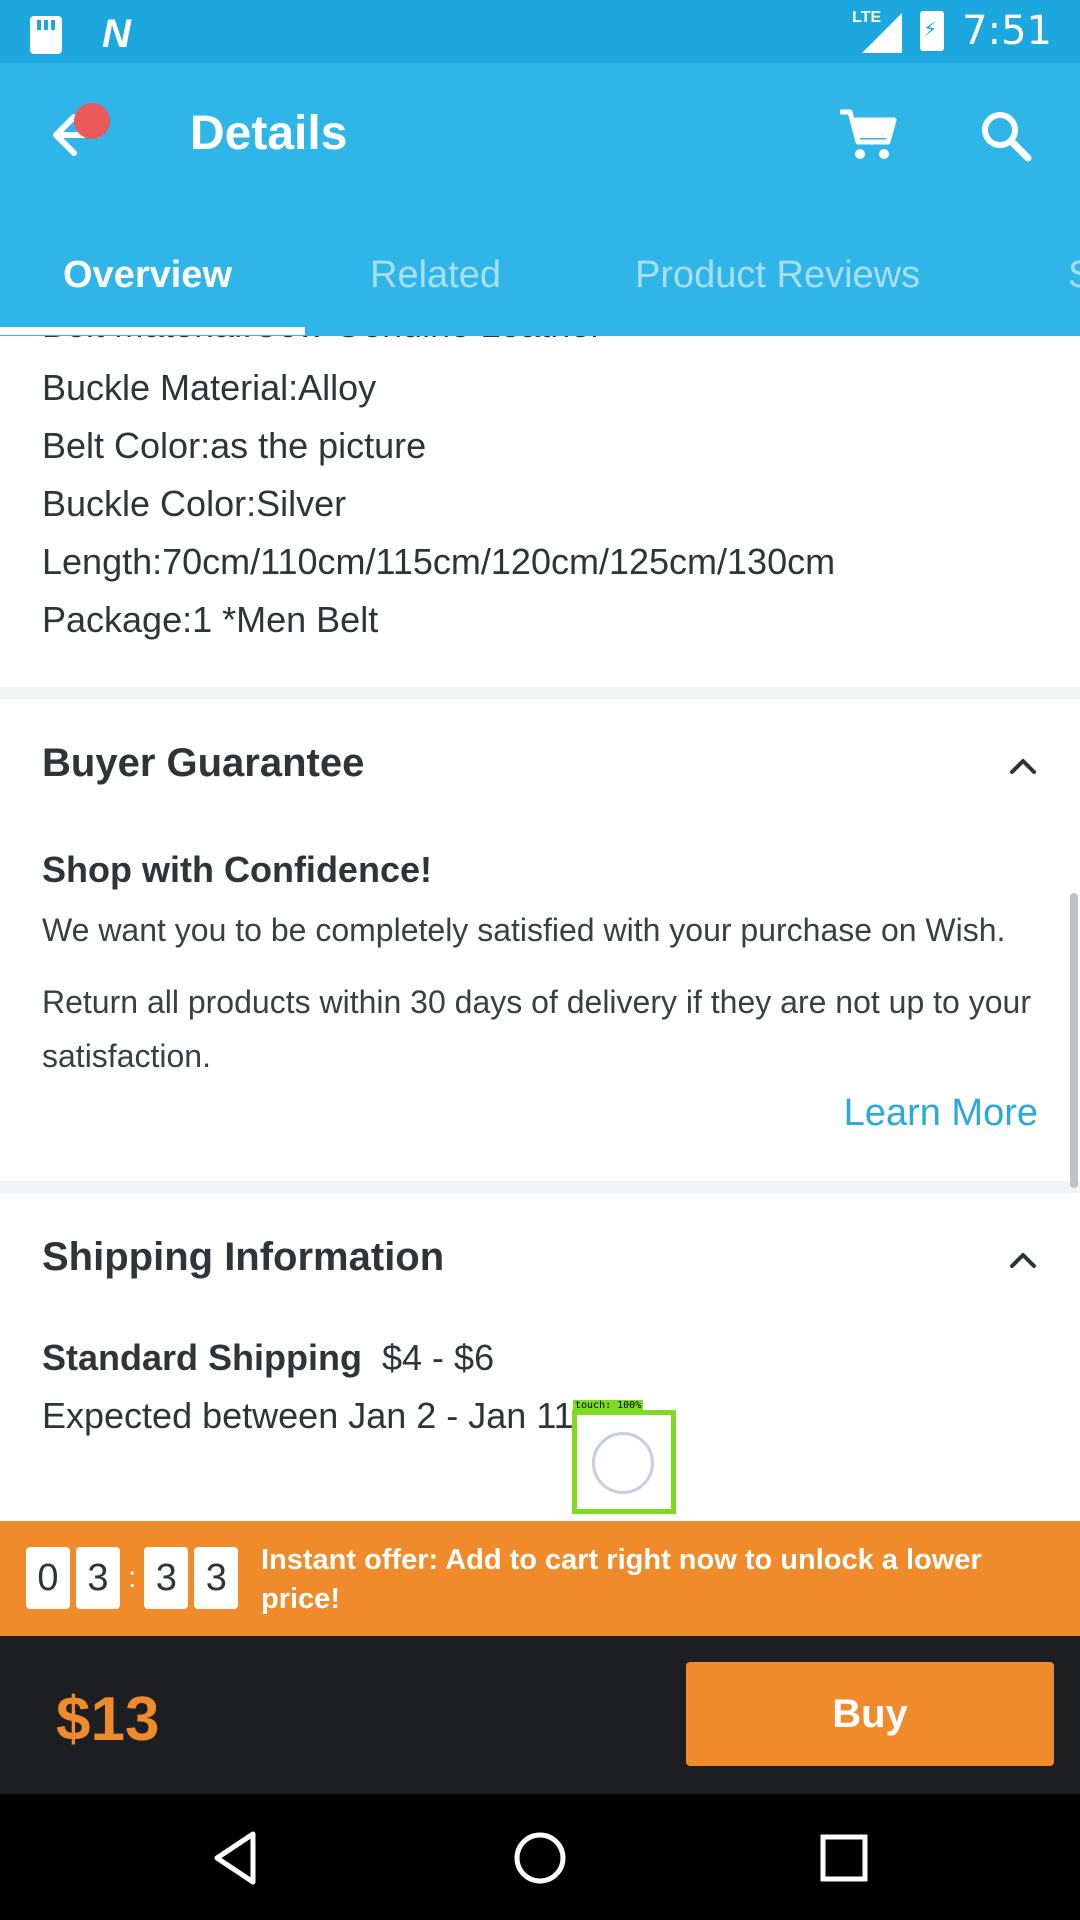  Describe the element at coordinates (540, 1715) in the screenshot. I see `buy-bar: $13 Buy` at that location.